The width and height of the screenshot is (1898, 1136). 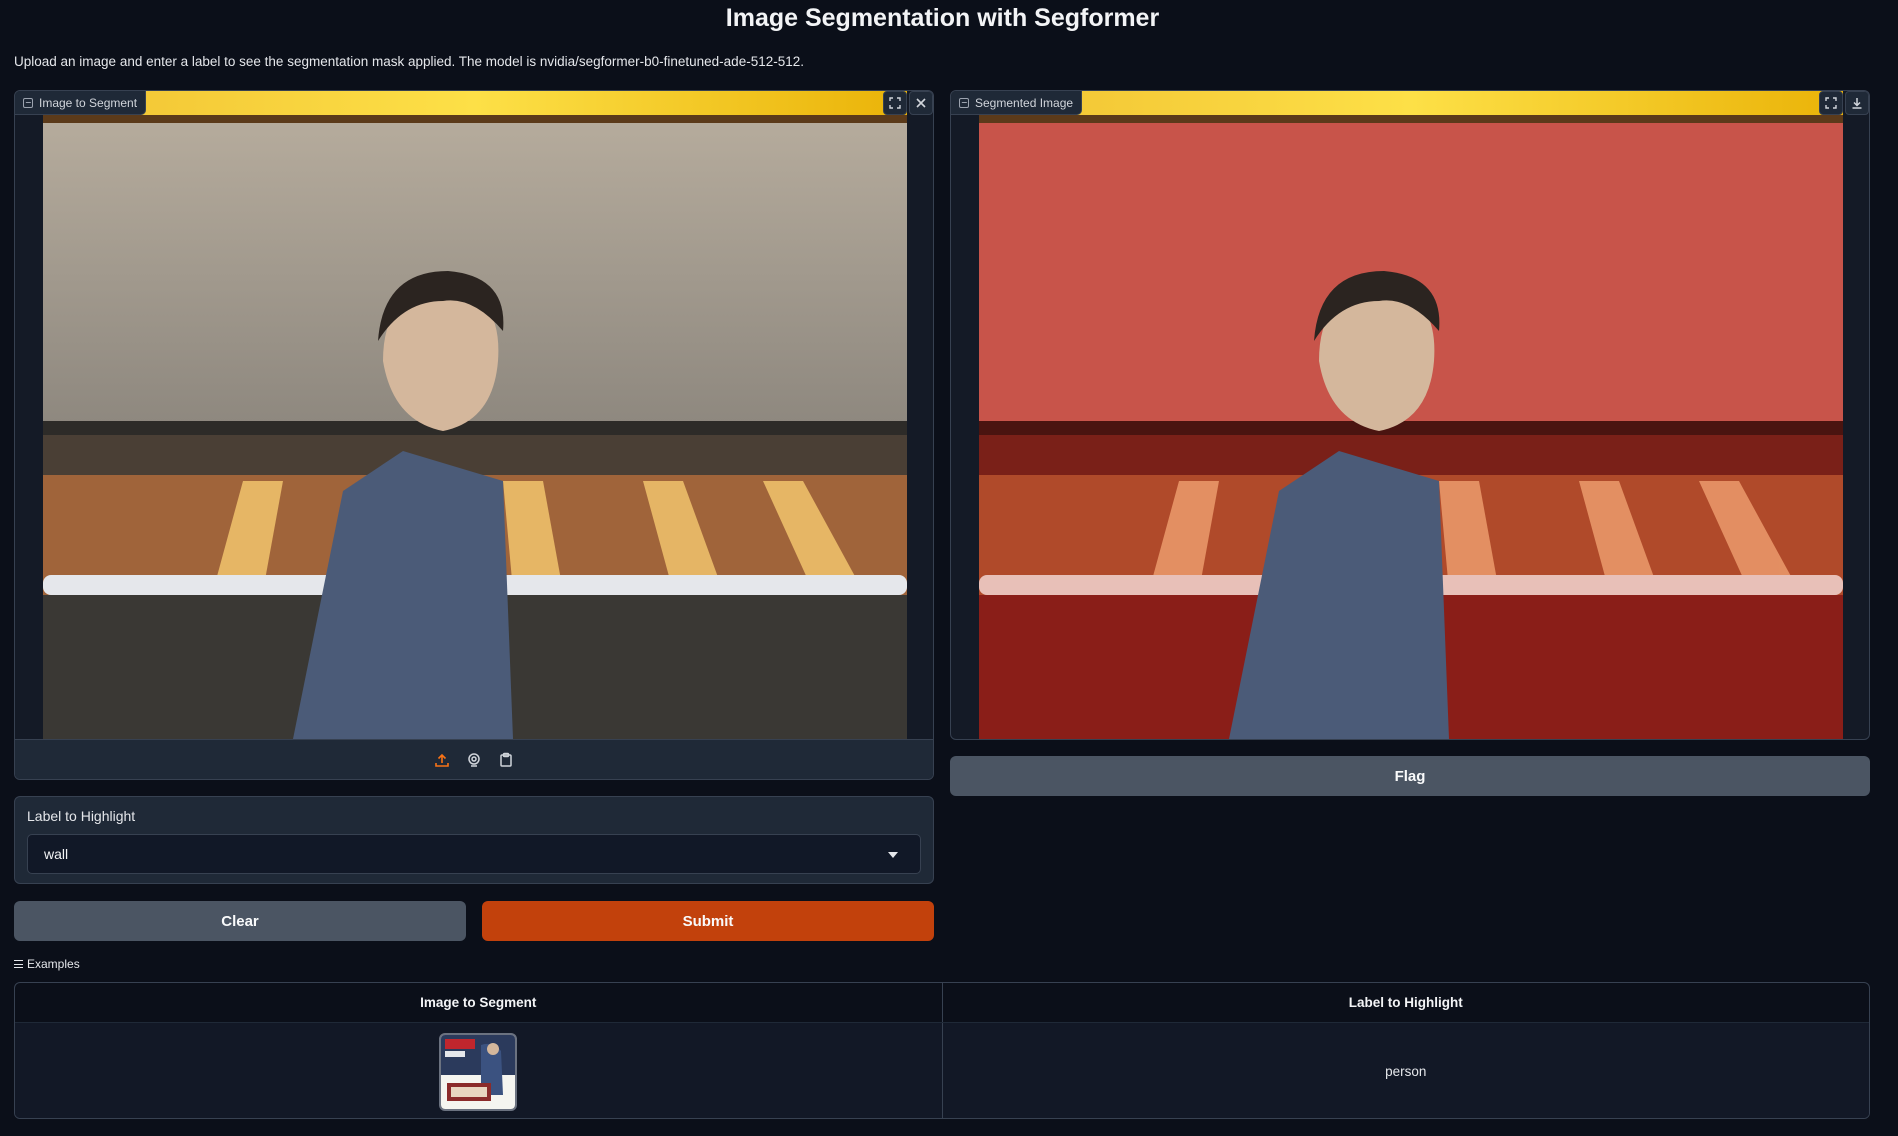 I want to click on examples-col-image: Image to Segment, so click(x=479, y=1002).